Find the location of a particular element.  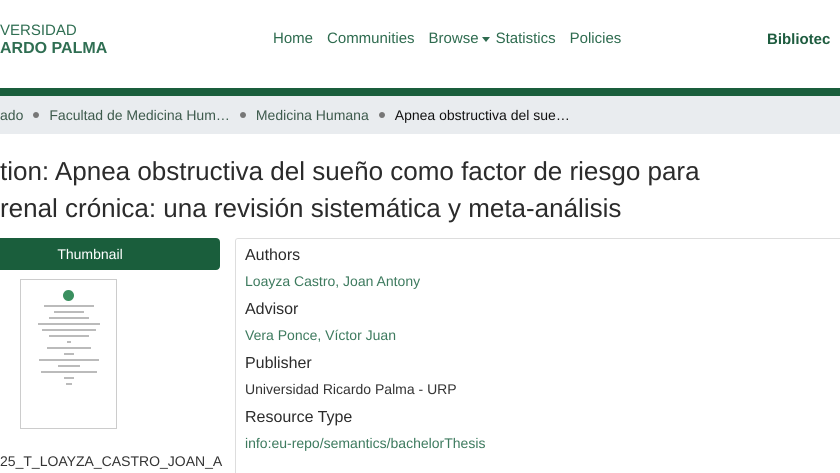

nav-link: Communities is located at coordinates (371, 39).